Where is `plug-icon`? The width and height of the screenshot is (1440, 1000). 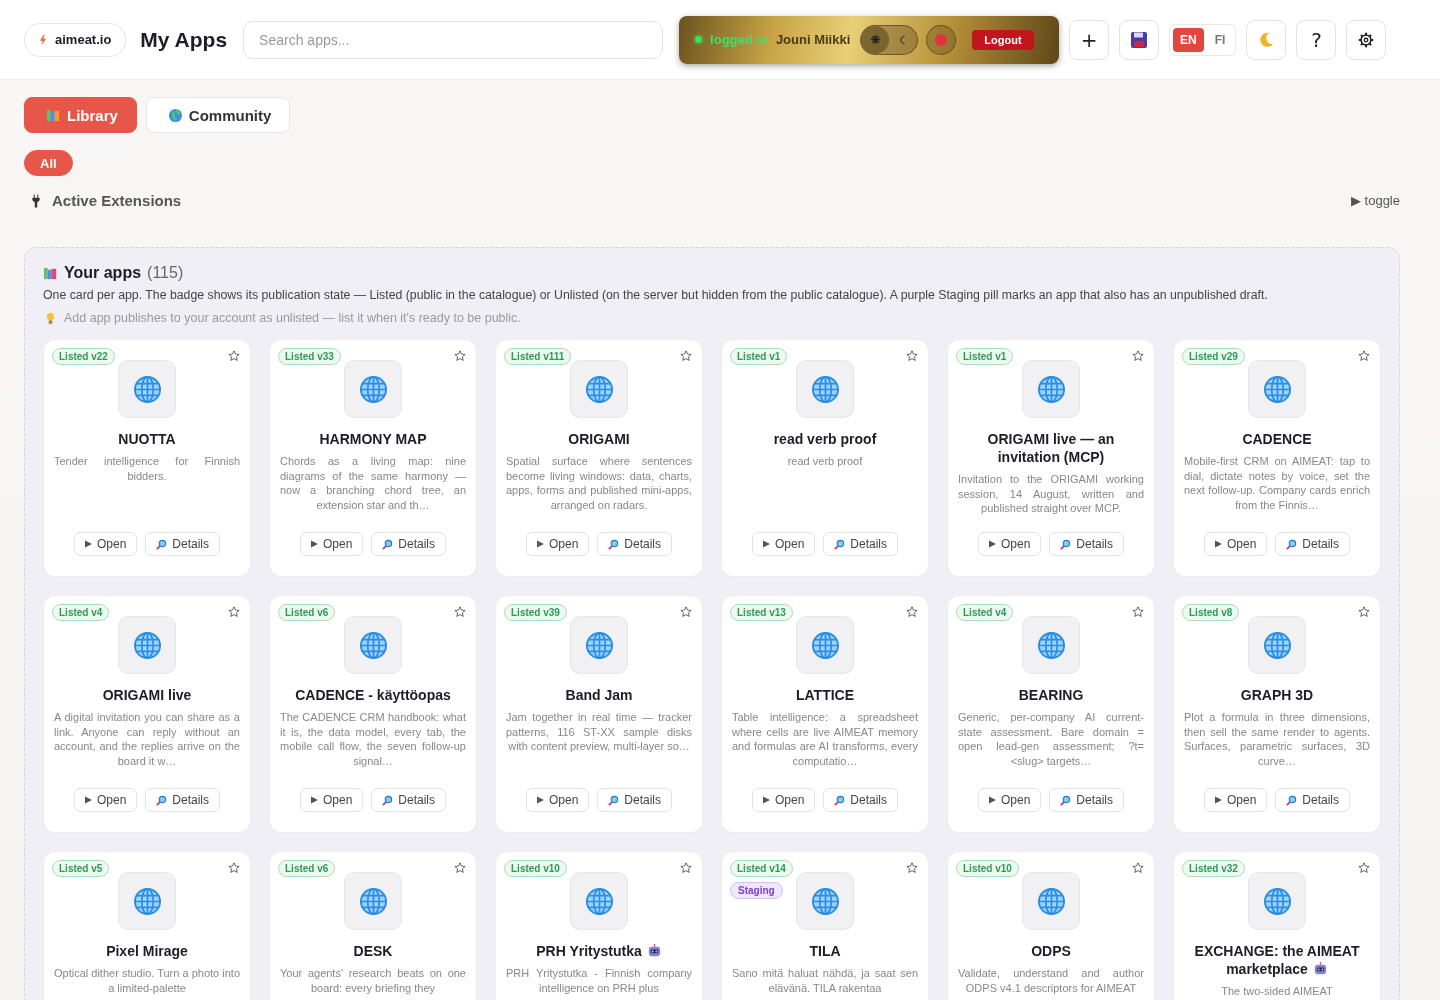
plug-icon is located at coordinates (36, 200).